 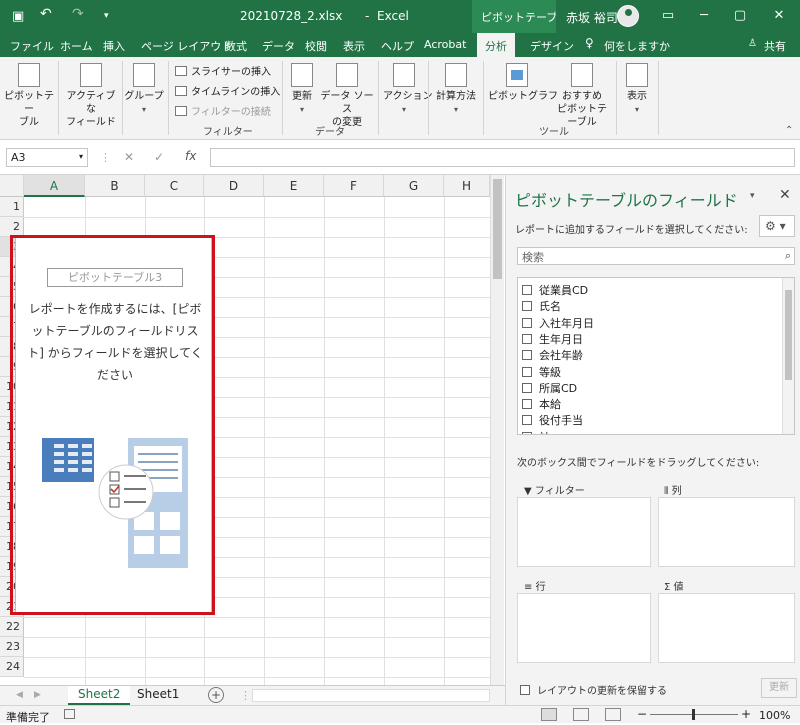 What do you see at coordinates (726, 628) in the screenshot?
I see `values-area` at bounding box center [726, 628].